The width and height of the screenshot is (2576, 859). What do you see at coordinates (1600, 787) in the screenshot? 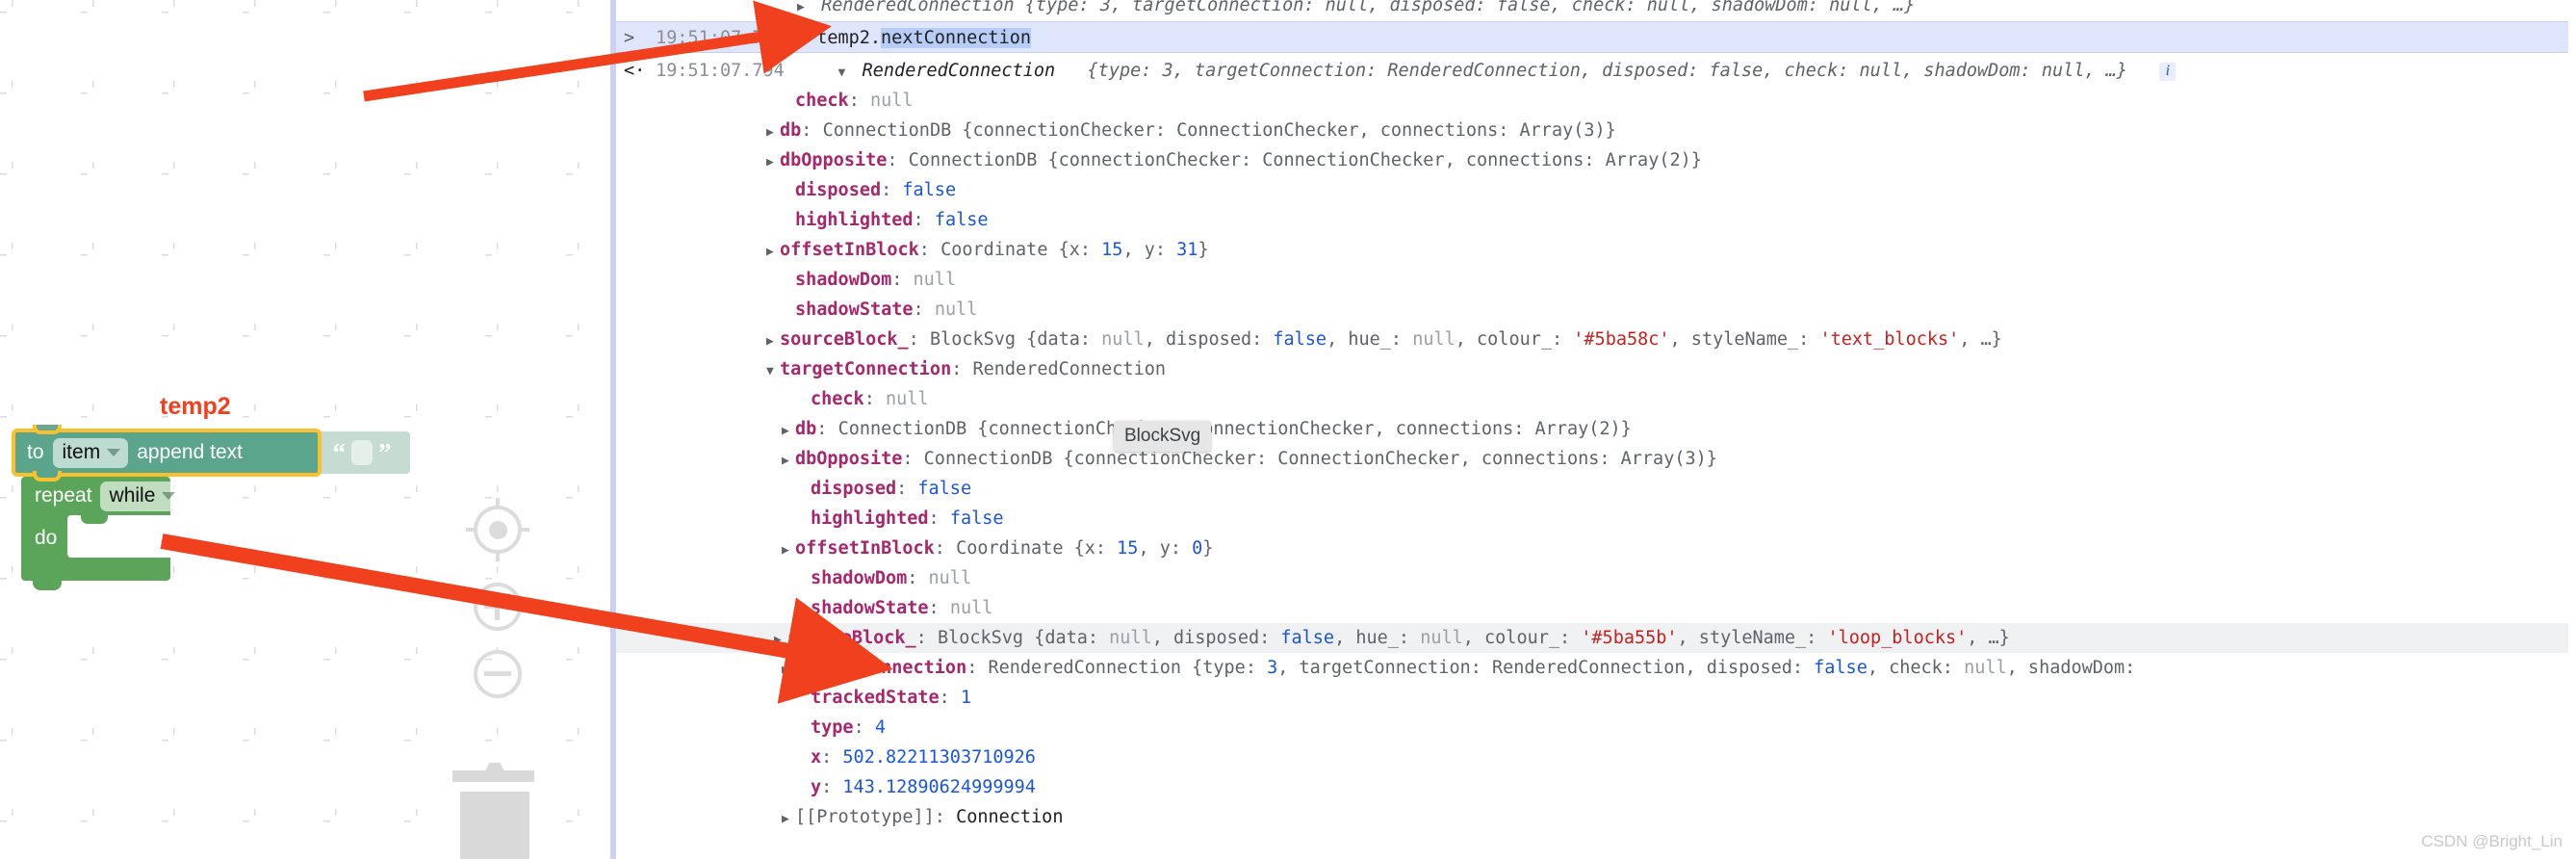
I see `console-property-row: y: 143.12890624999994` at bounding box center [1600, 787].